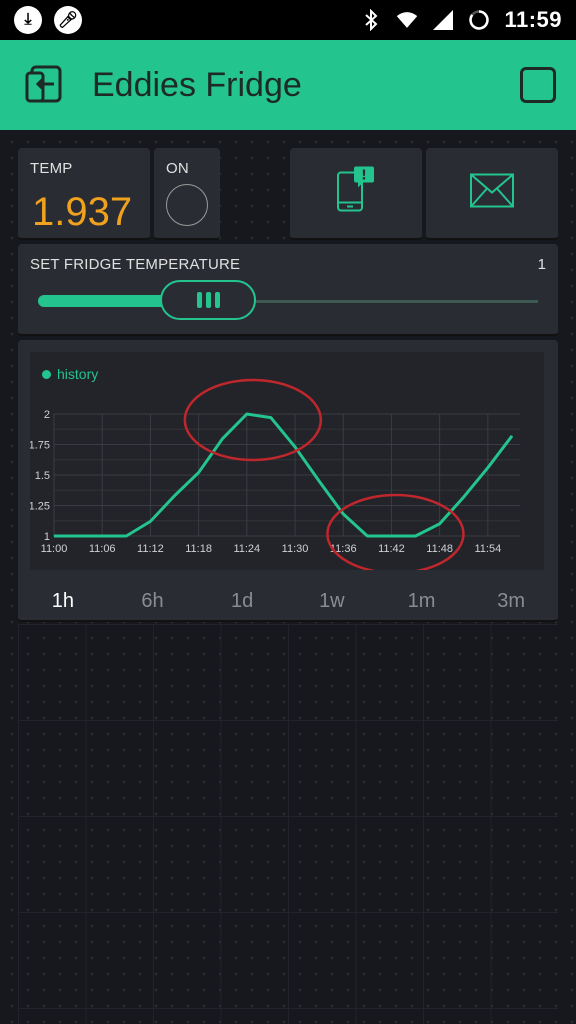 This screenshot has height=1024, width=576. What do you see at coordinates (47, 537) in the screenshot?
I see `y-tick-label: 1` at bounding box center [47, 537].